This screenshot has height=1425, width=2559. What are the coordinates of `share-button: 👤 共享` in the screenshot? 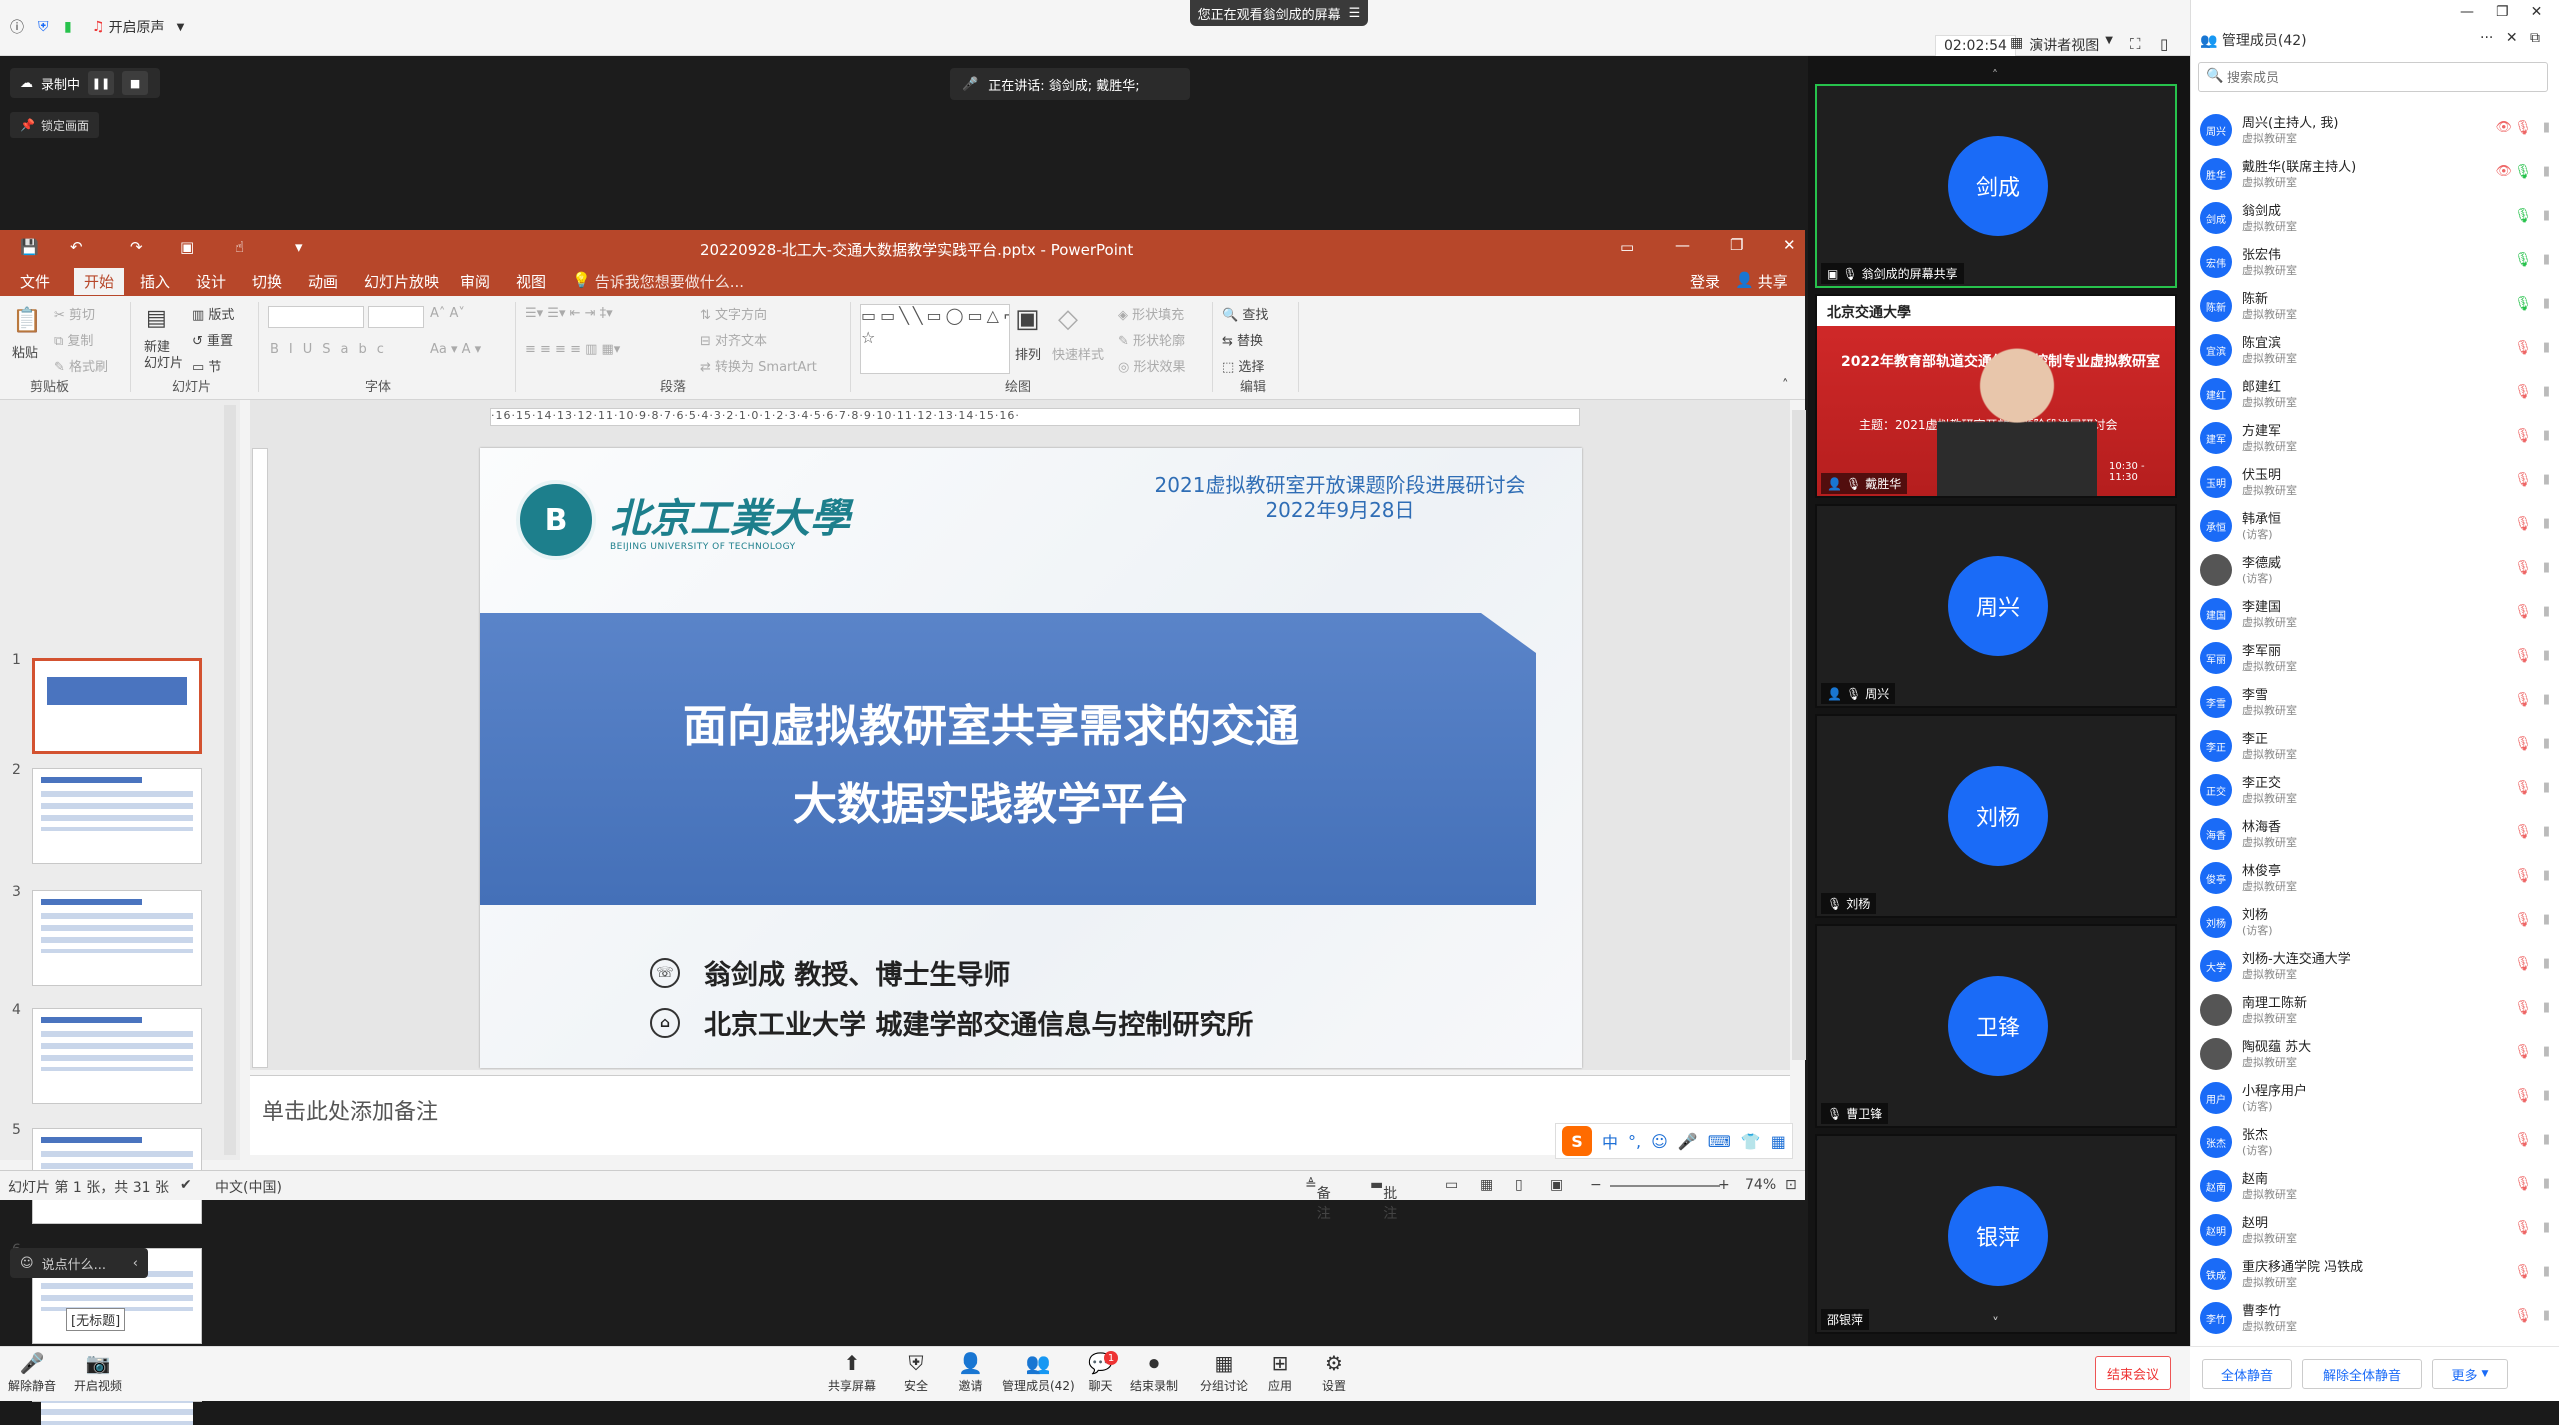 It's located at (1761, 281).